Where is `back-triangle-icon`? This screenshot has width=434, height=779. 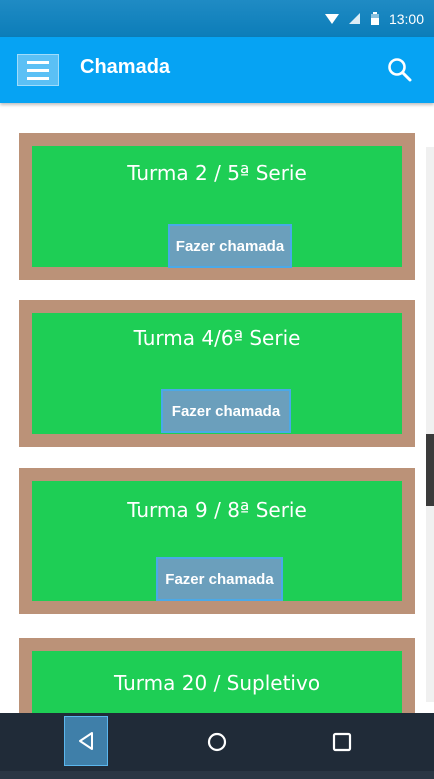
back-triangle-icon is located at coordinates (86, 741).